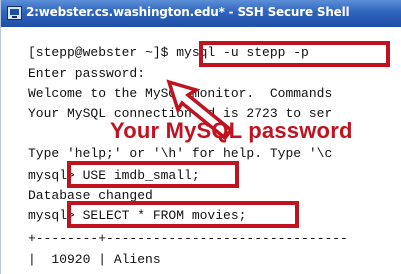  I want to click on terminal-line: Type 'help;' or '\h' for help. Type '\c, so click(180, 153).